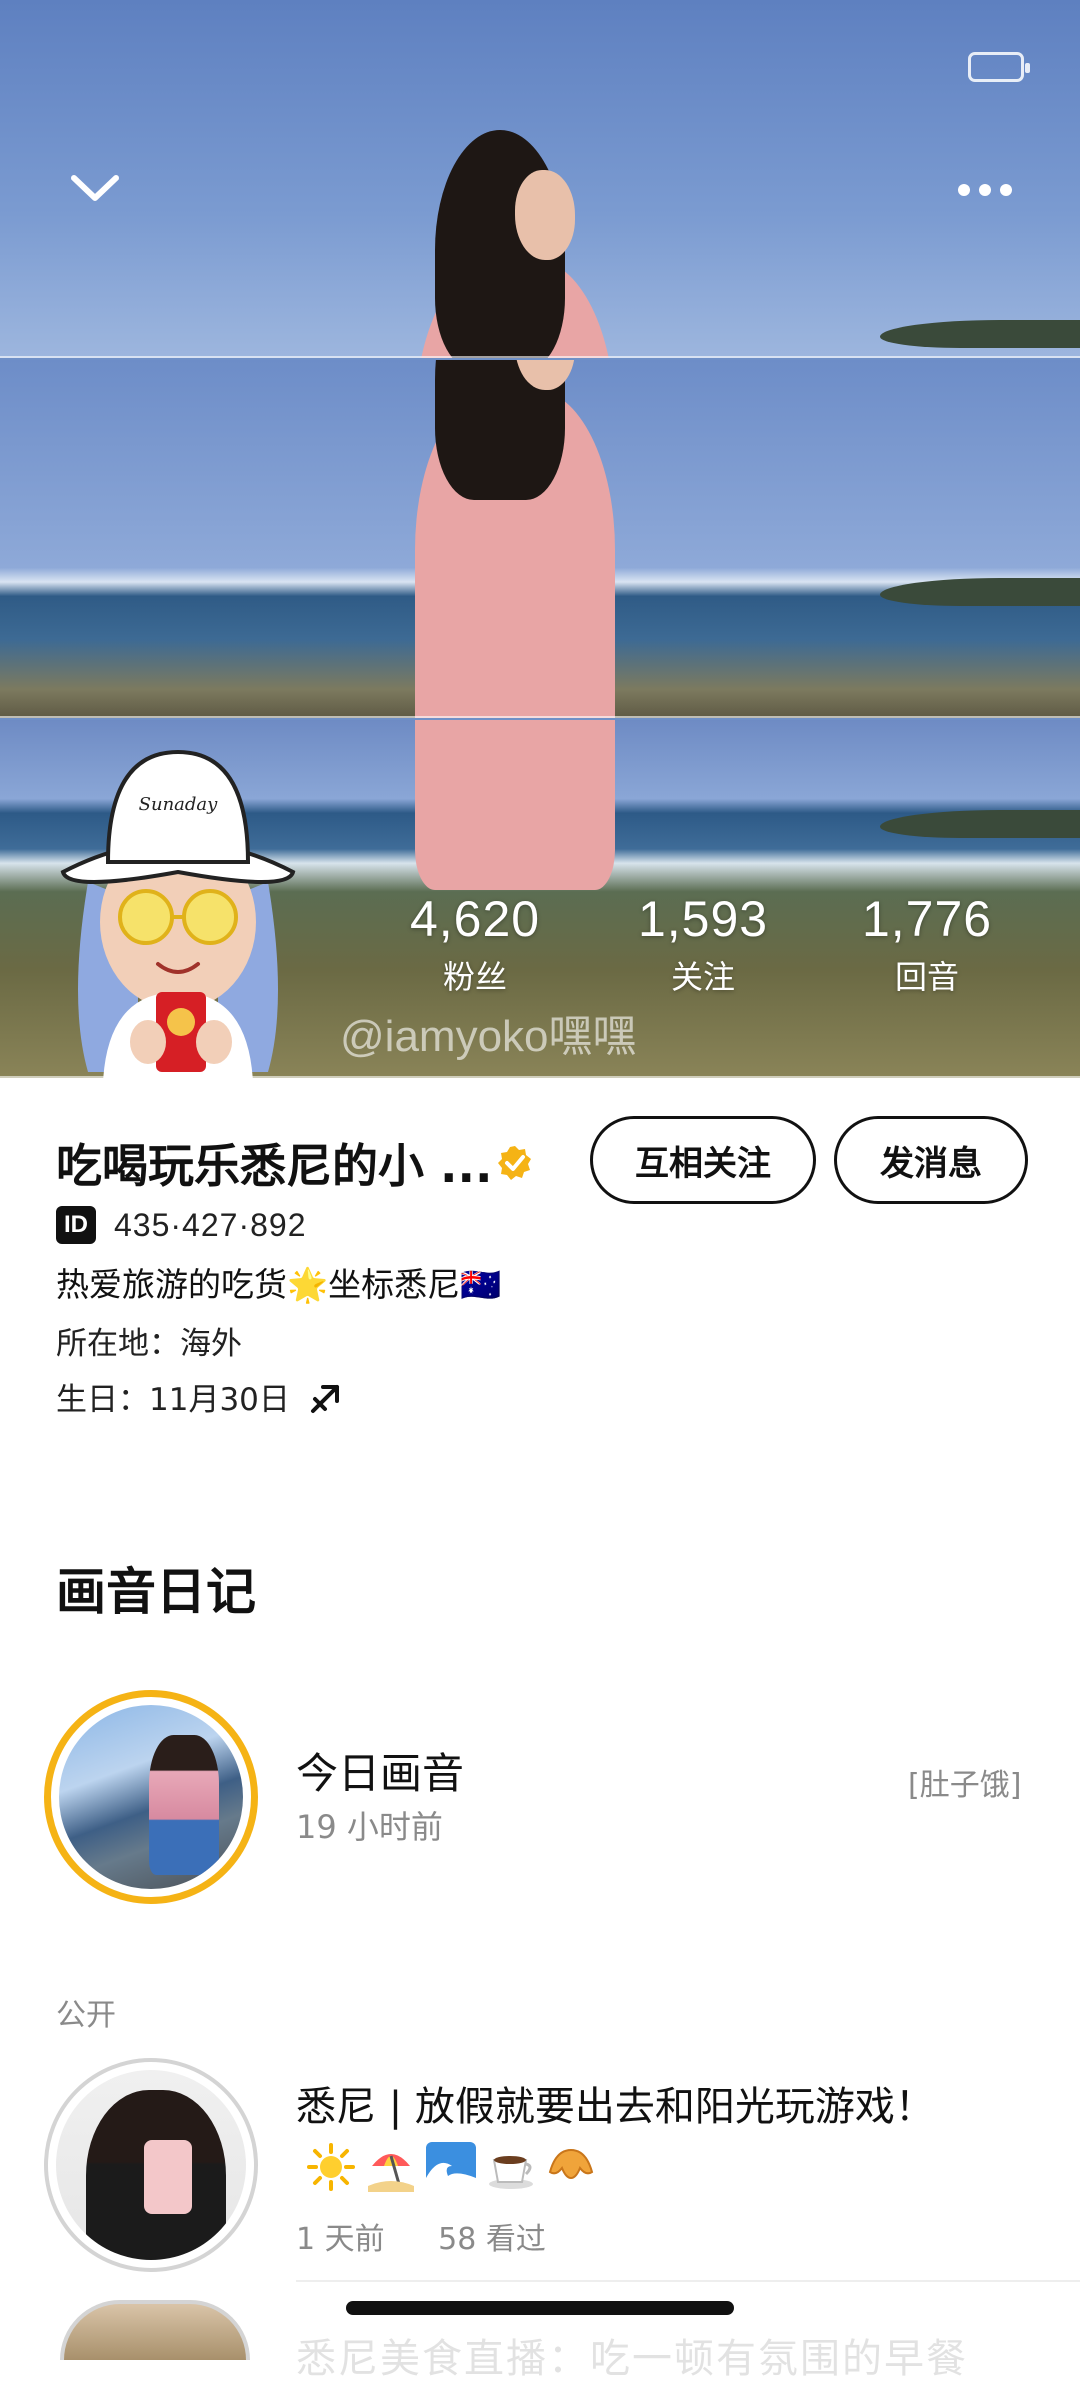 This screenshot has width=1080, height=2384. Describe the element at coordinates (985, 190) in the screenshot. I see `more-dots-icon` at that location.